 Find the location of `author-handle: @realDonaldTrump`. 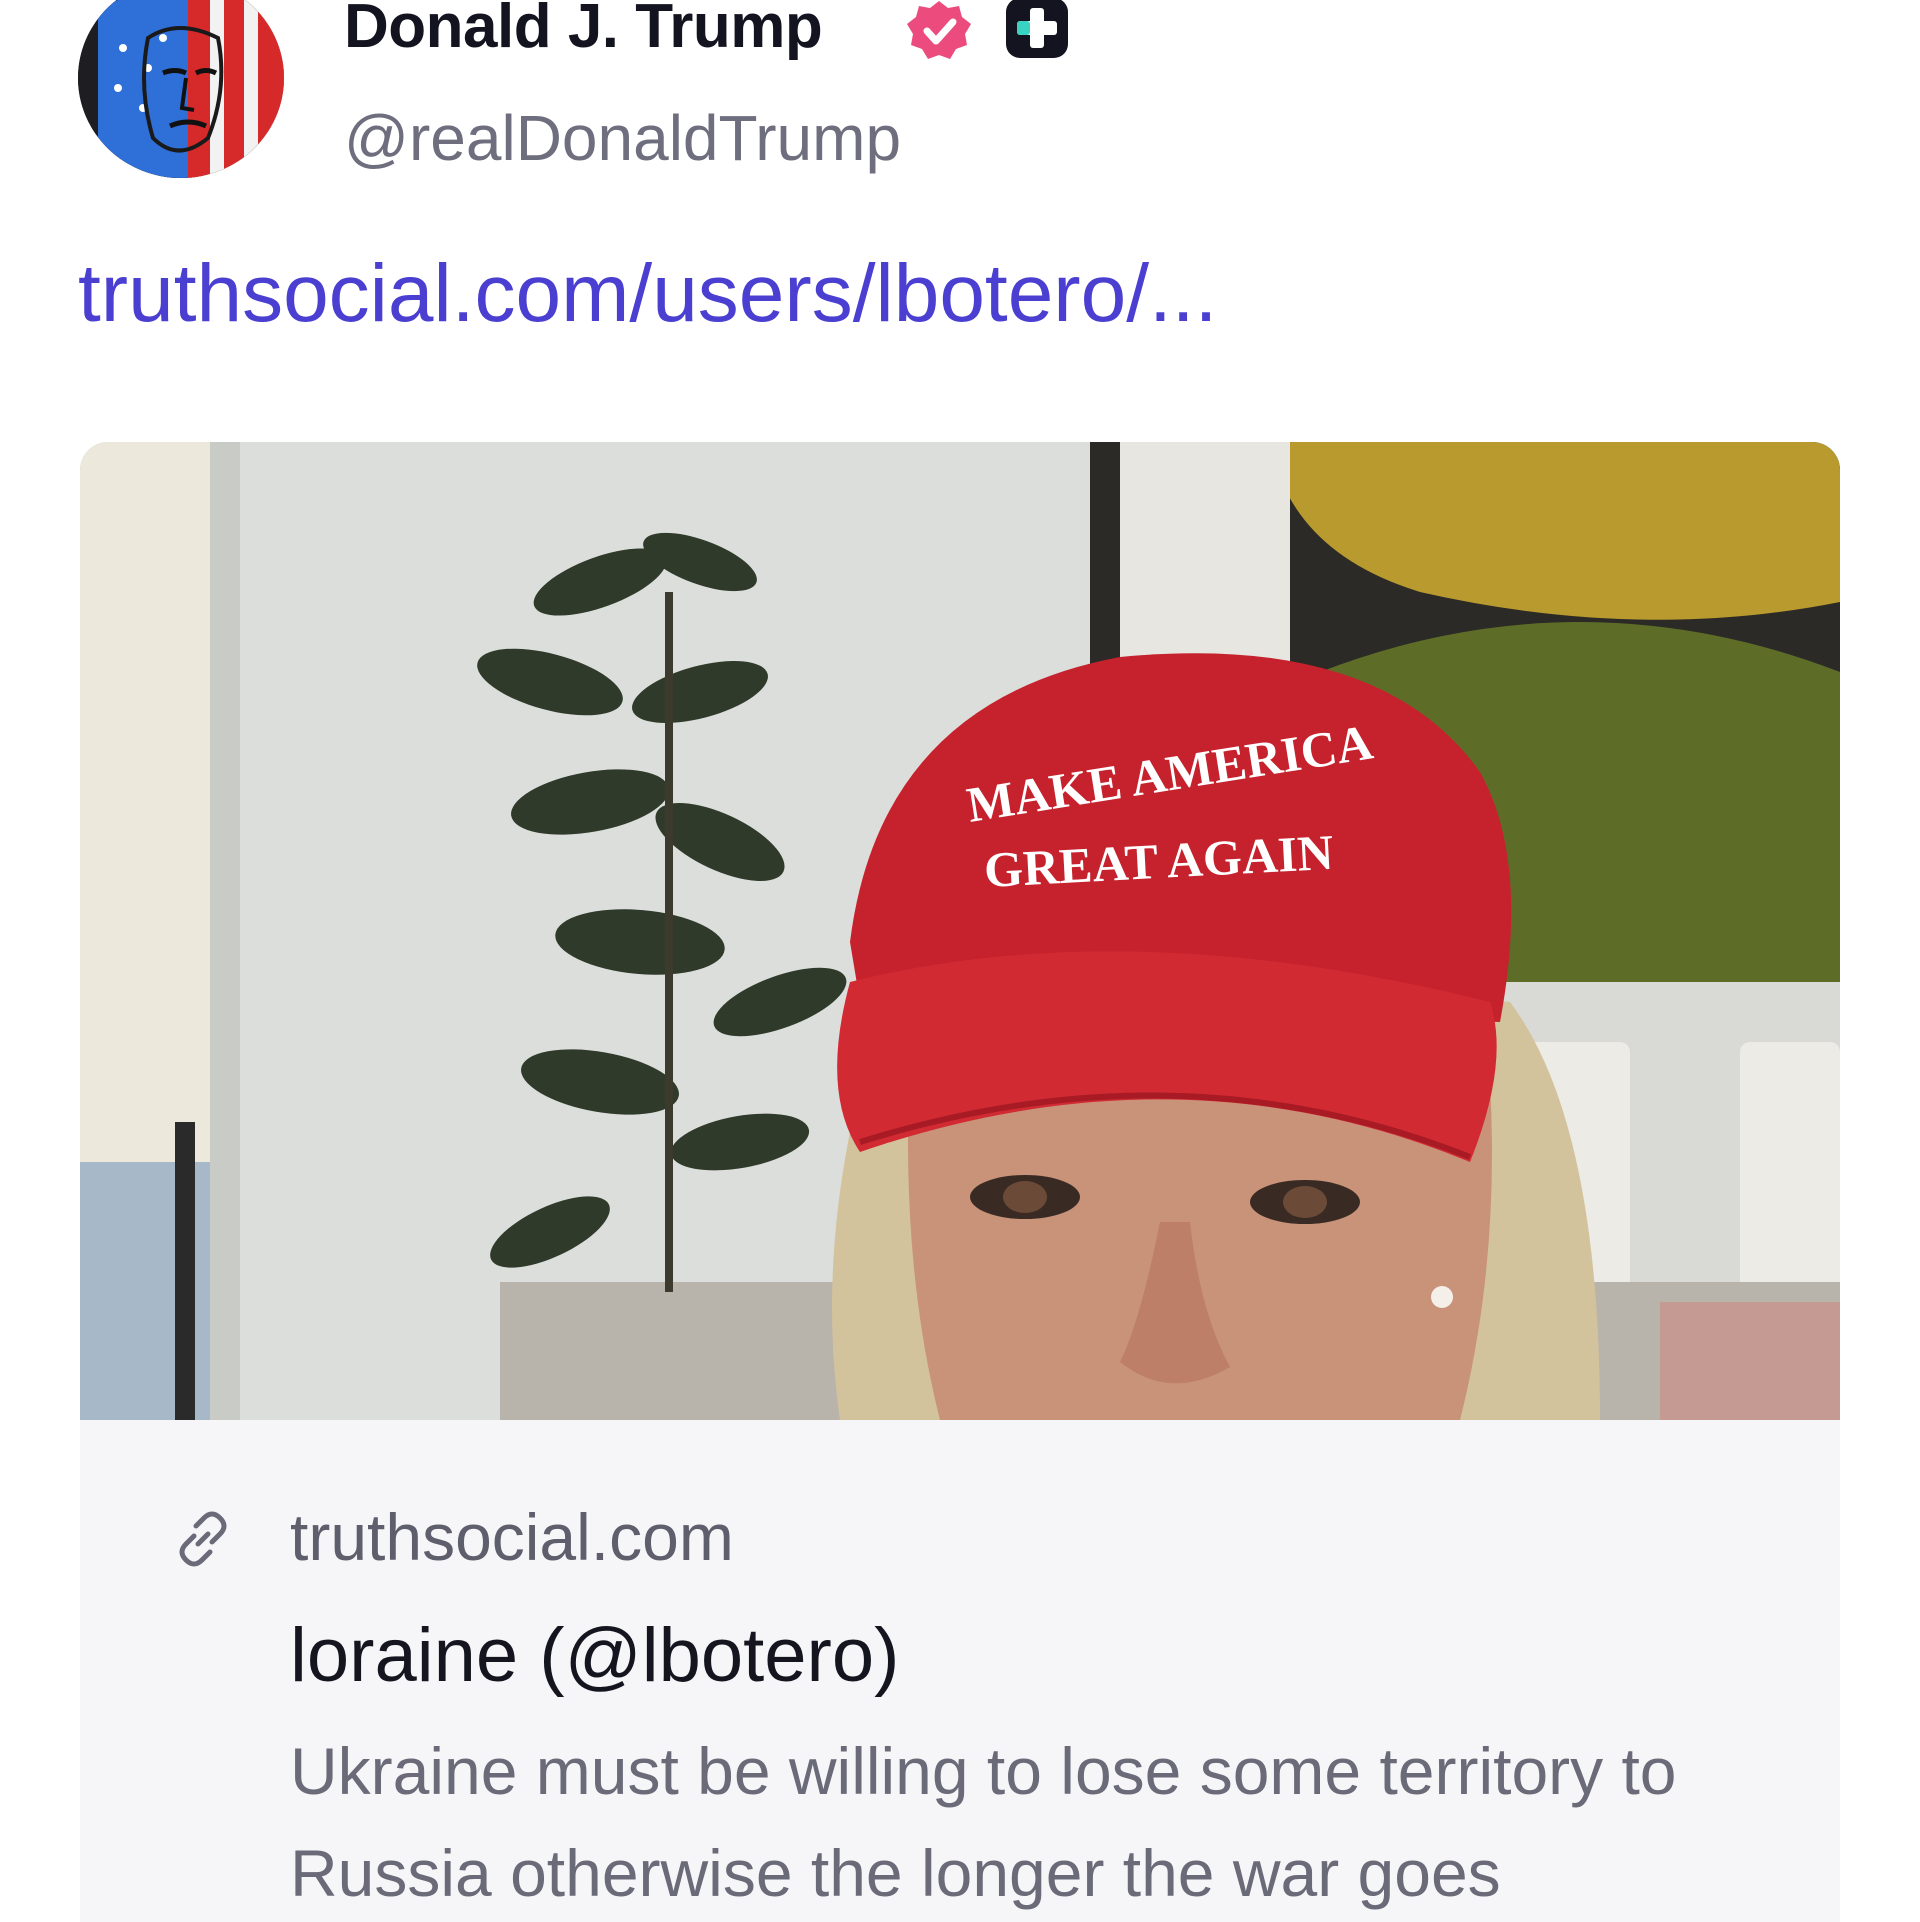

author-handle: @realDonaldTrump is located at coordinates (622, 138).